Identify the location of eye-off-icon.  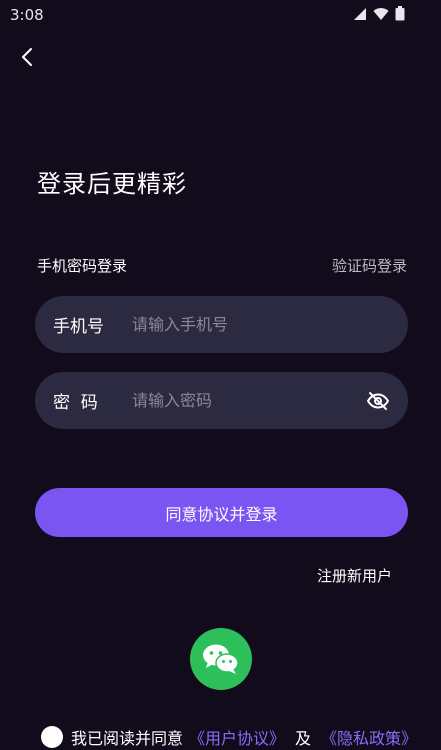
(378, 401).